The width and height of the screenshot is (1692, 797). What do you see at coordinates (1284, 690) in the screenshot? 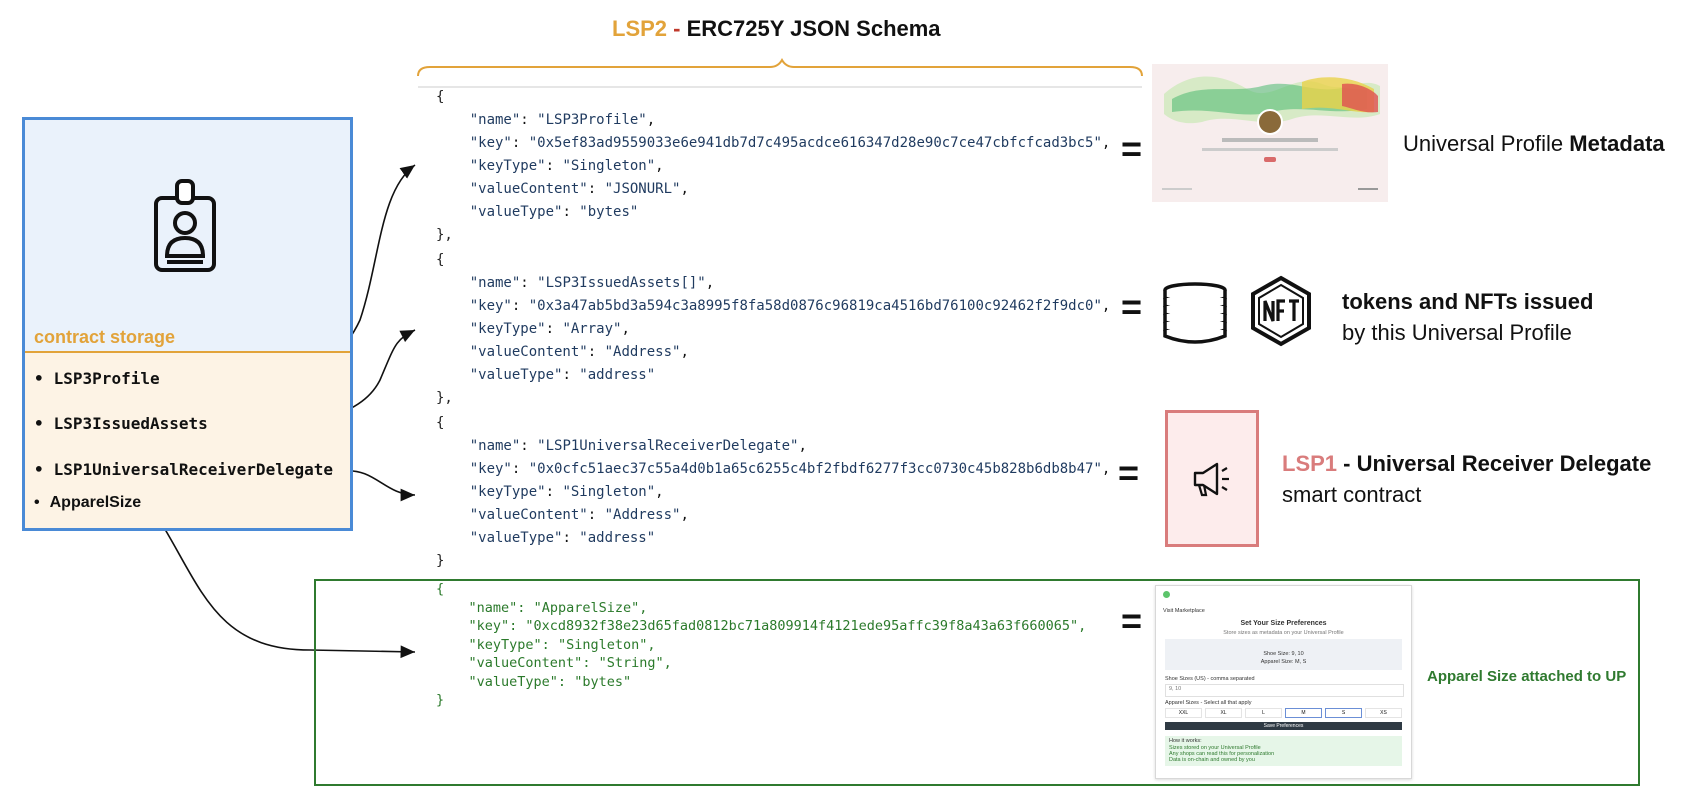
I see `app-shoe-input` at bounding box center [1284, 690].